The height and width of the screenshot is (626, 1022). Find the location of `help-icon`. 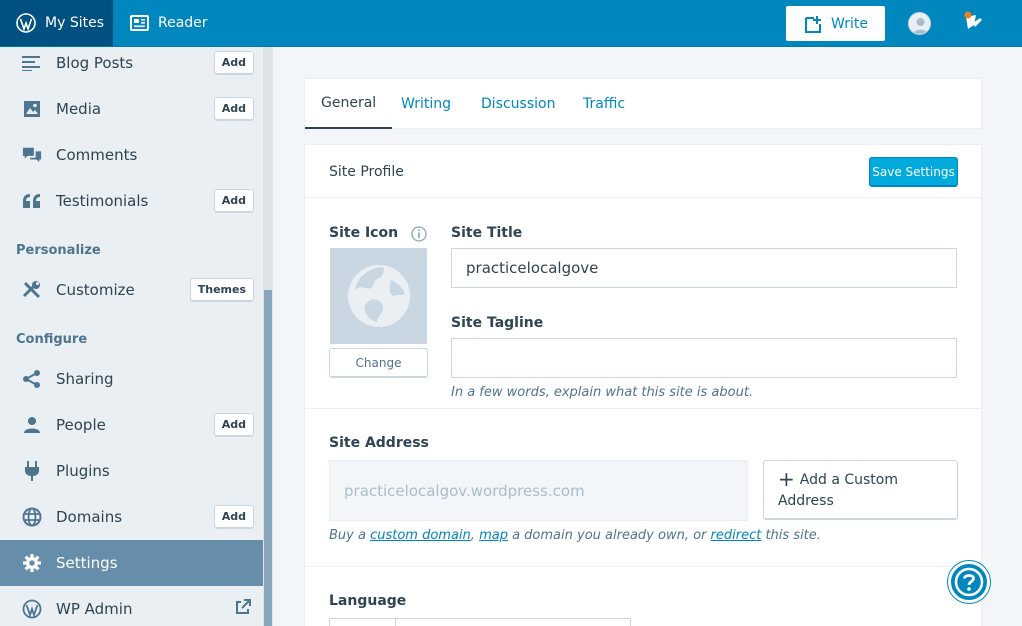

help-icon is located at coordinates (969, 582).